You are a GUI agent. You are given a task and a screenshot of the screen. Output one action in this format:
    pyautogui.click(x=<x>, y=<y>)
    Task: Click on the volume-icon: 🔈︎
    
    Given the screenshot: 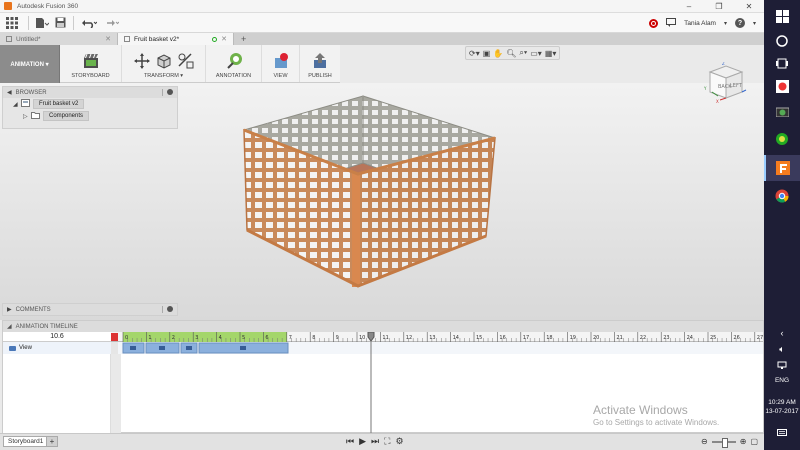 What is the action you would take?
    pyautogui.click(x=782, y=349)
    